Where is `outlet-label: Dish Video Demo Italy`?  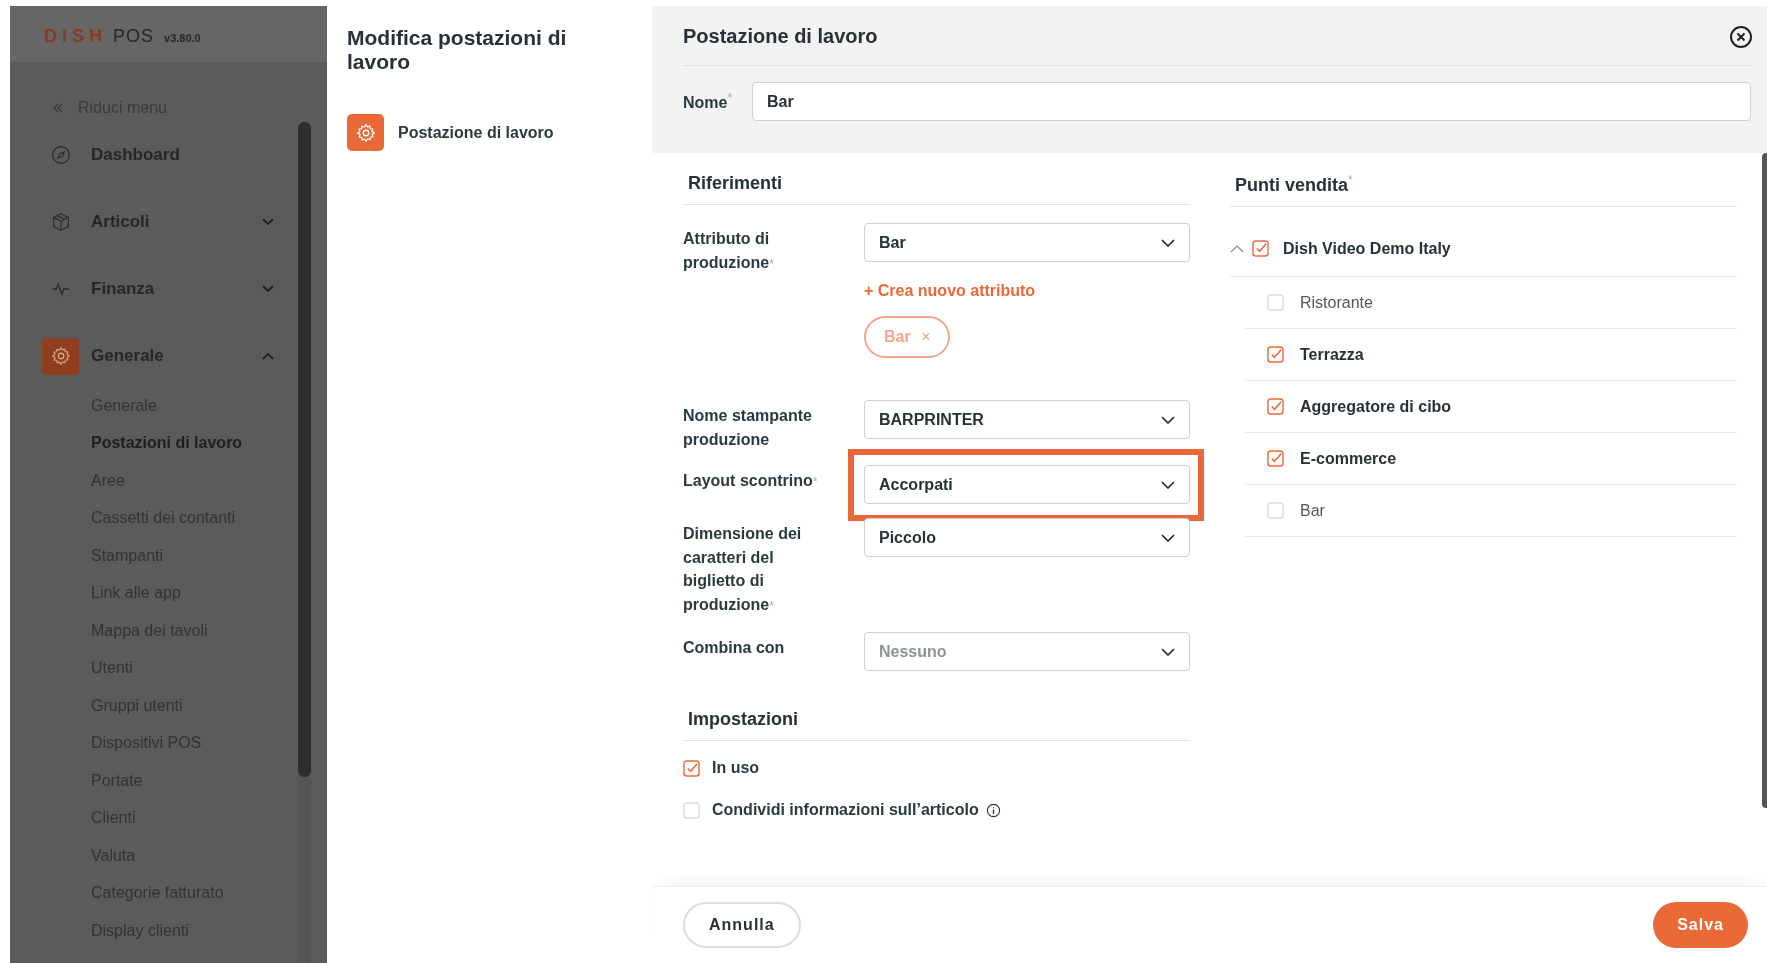 outlet-label: Dish Video Demo Italy is located at coordinates (1367, 248).